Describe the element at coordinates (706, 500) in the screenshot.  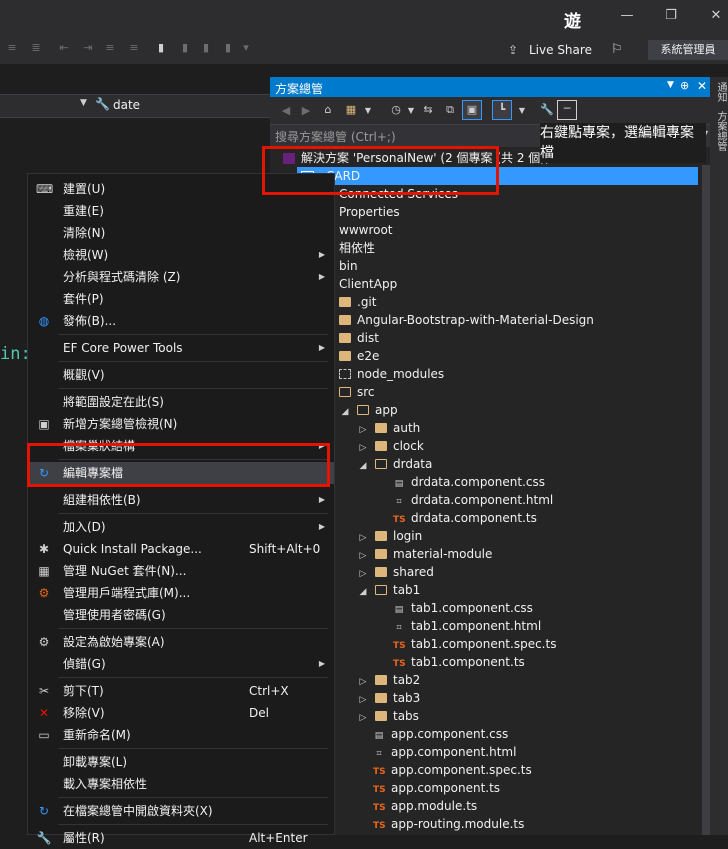
I see `tree-scrollbar` at that location.